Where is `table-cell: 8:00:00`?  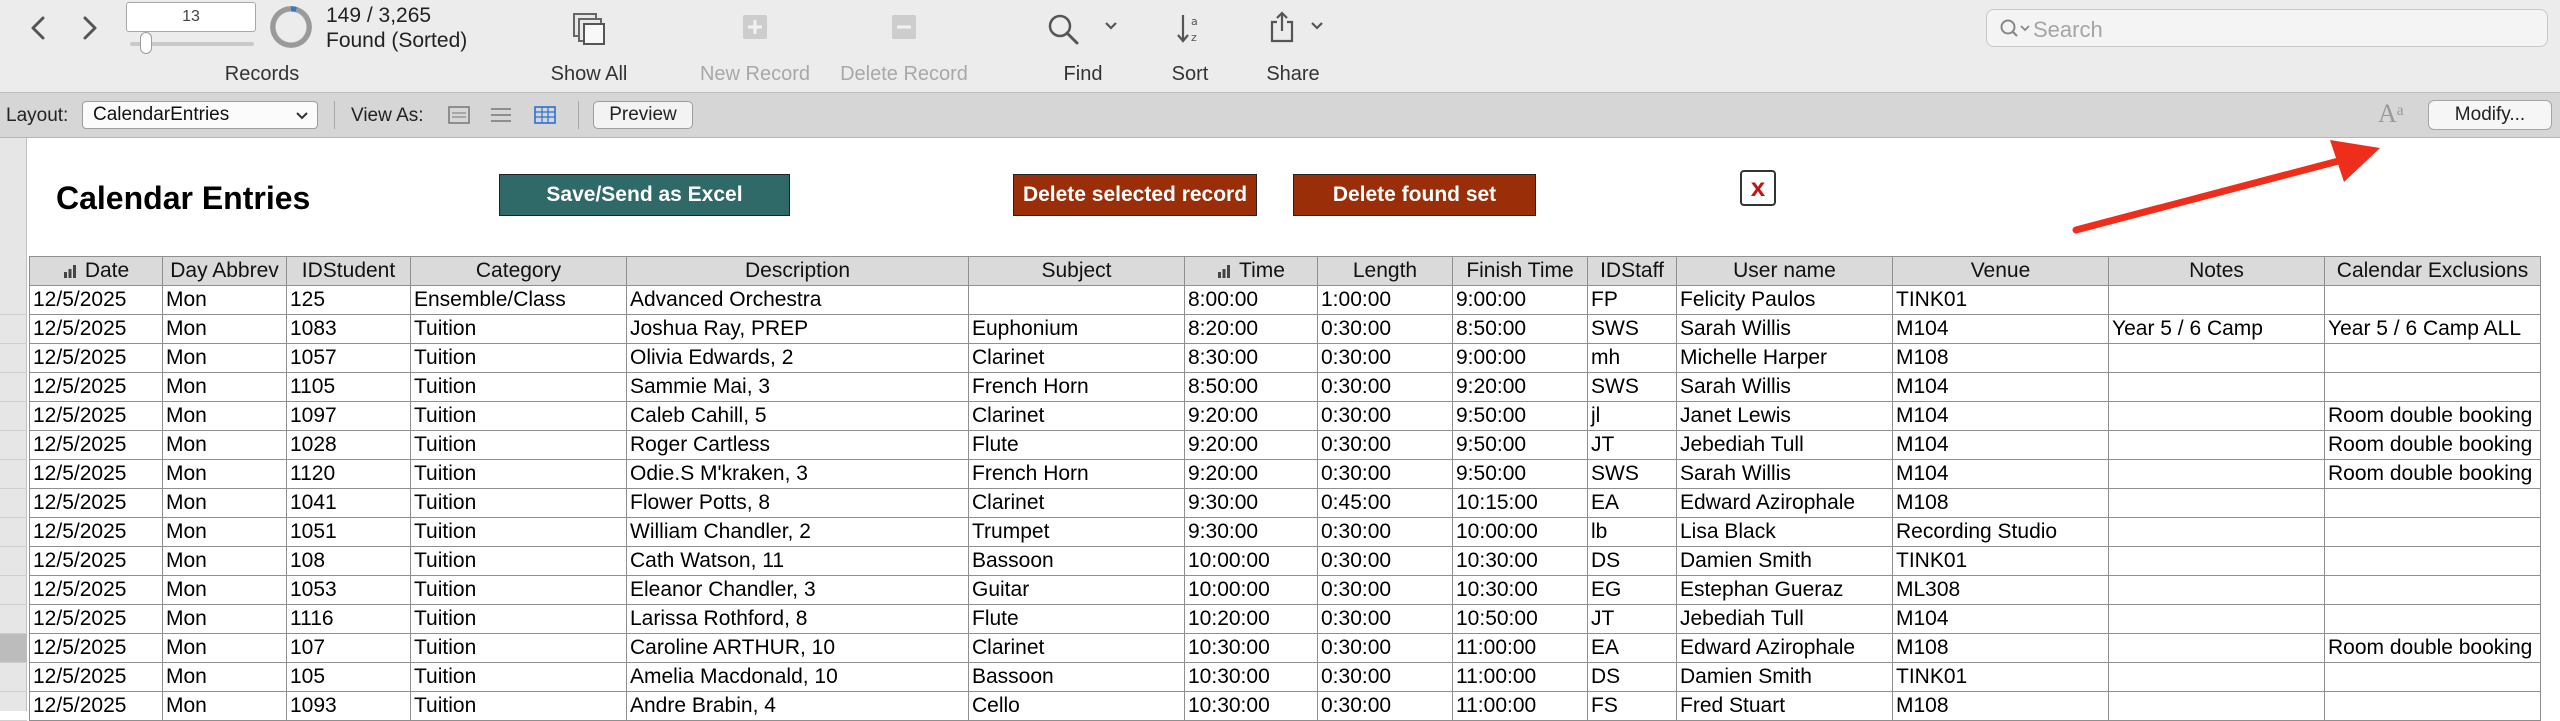
table-cell: 8:00:00 is located at coordinates (1251, 300).